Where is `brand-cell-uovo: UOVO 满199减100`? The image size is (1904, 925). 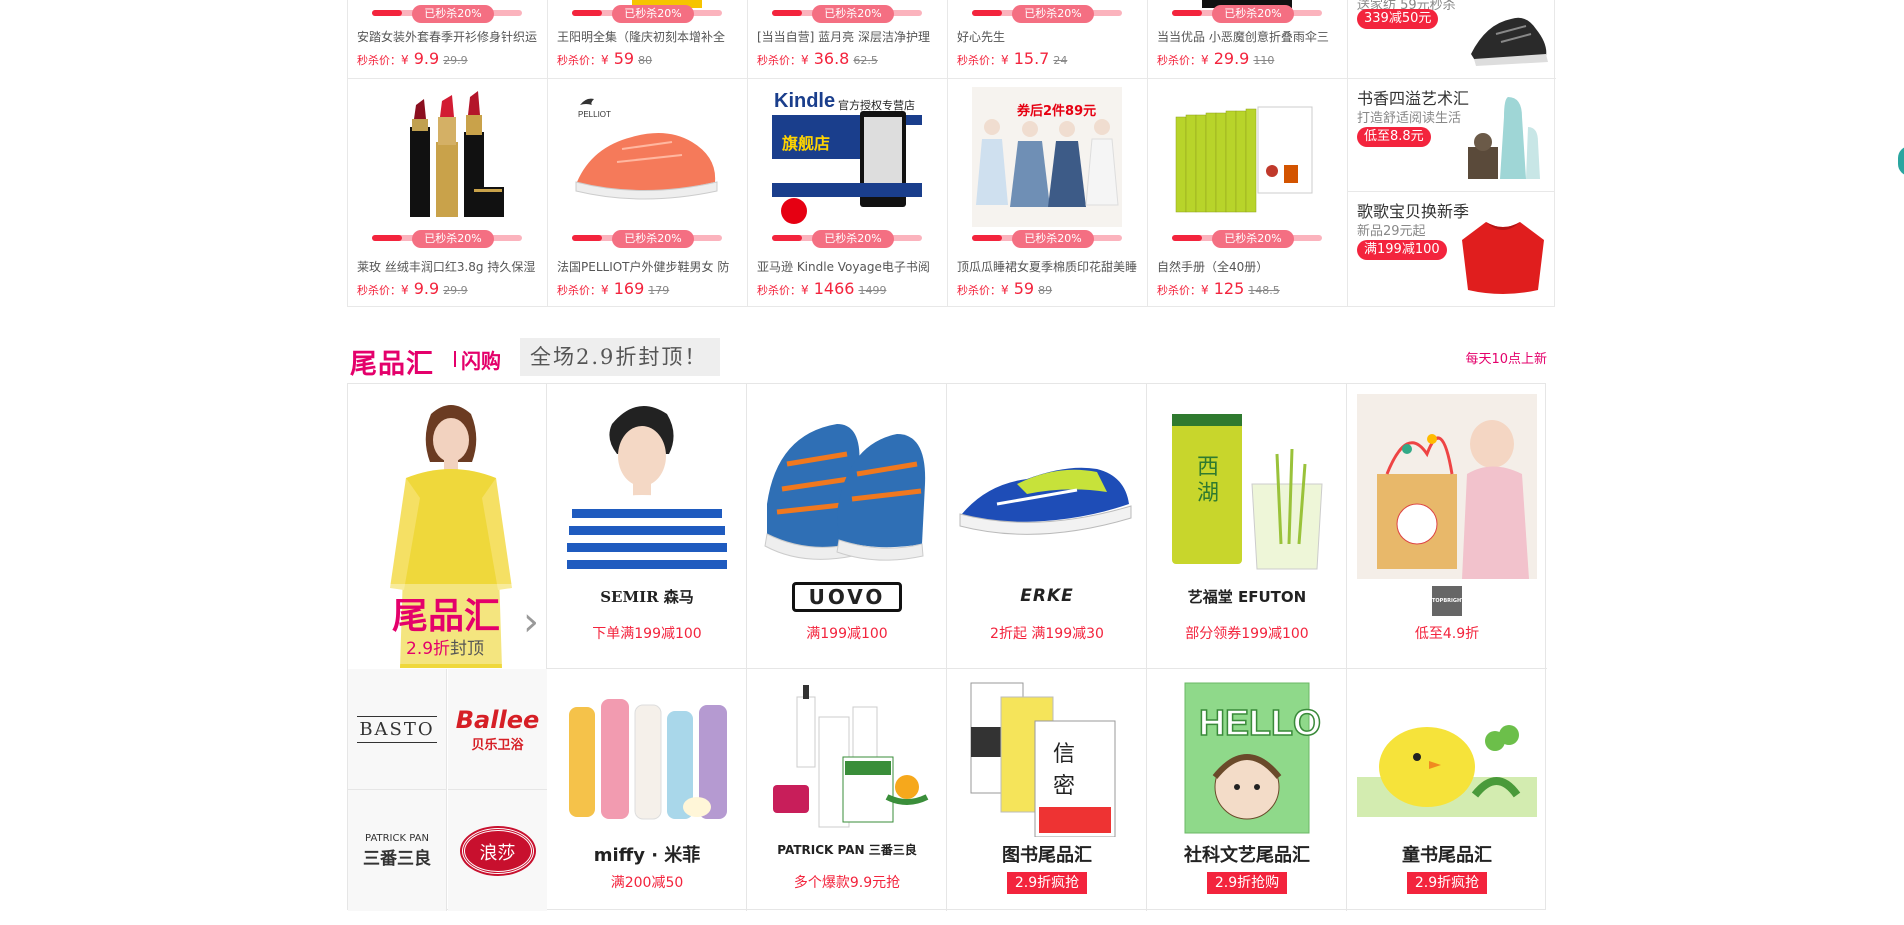
brand-cell-uovo: UOVO 满199减100 is located at coordinates (847, 526).